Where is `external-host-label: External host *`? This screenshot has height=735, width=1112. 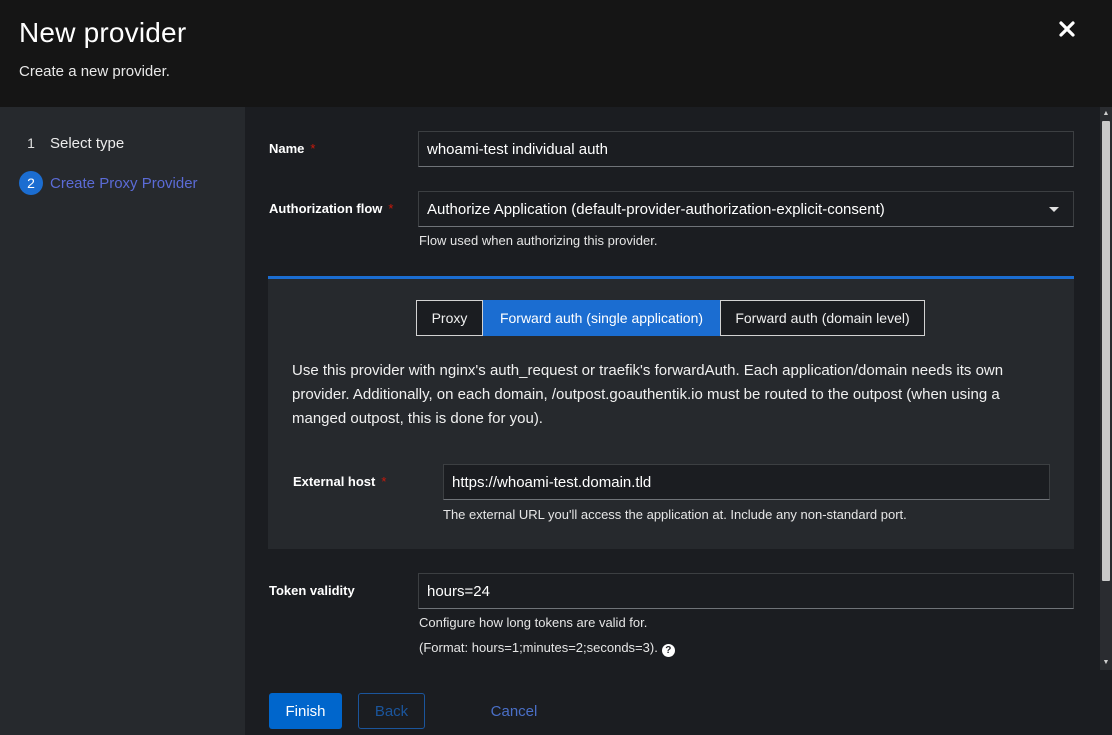 external-host-label: External host * is located at coordinates (339, 481).